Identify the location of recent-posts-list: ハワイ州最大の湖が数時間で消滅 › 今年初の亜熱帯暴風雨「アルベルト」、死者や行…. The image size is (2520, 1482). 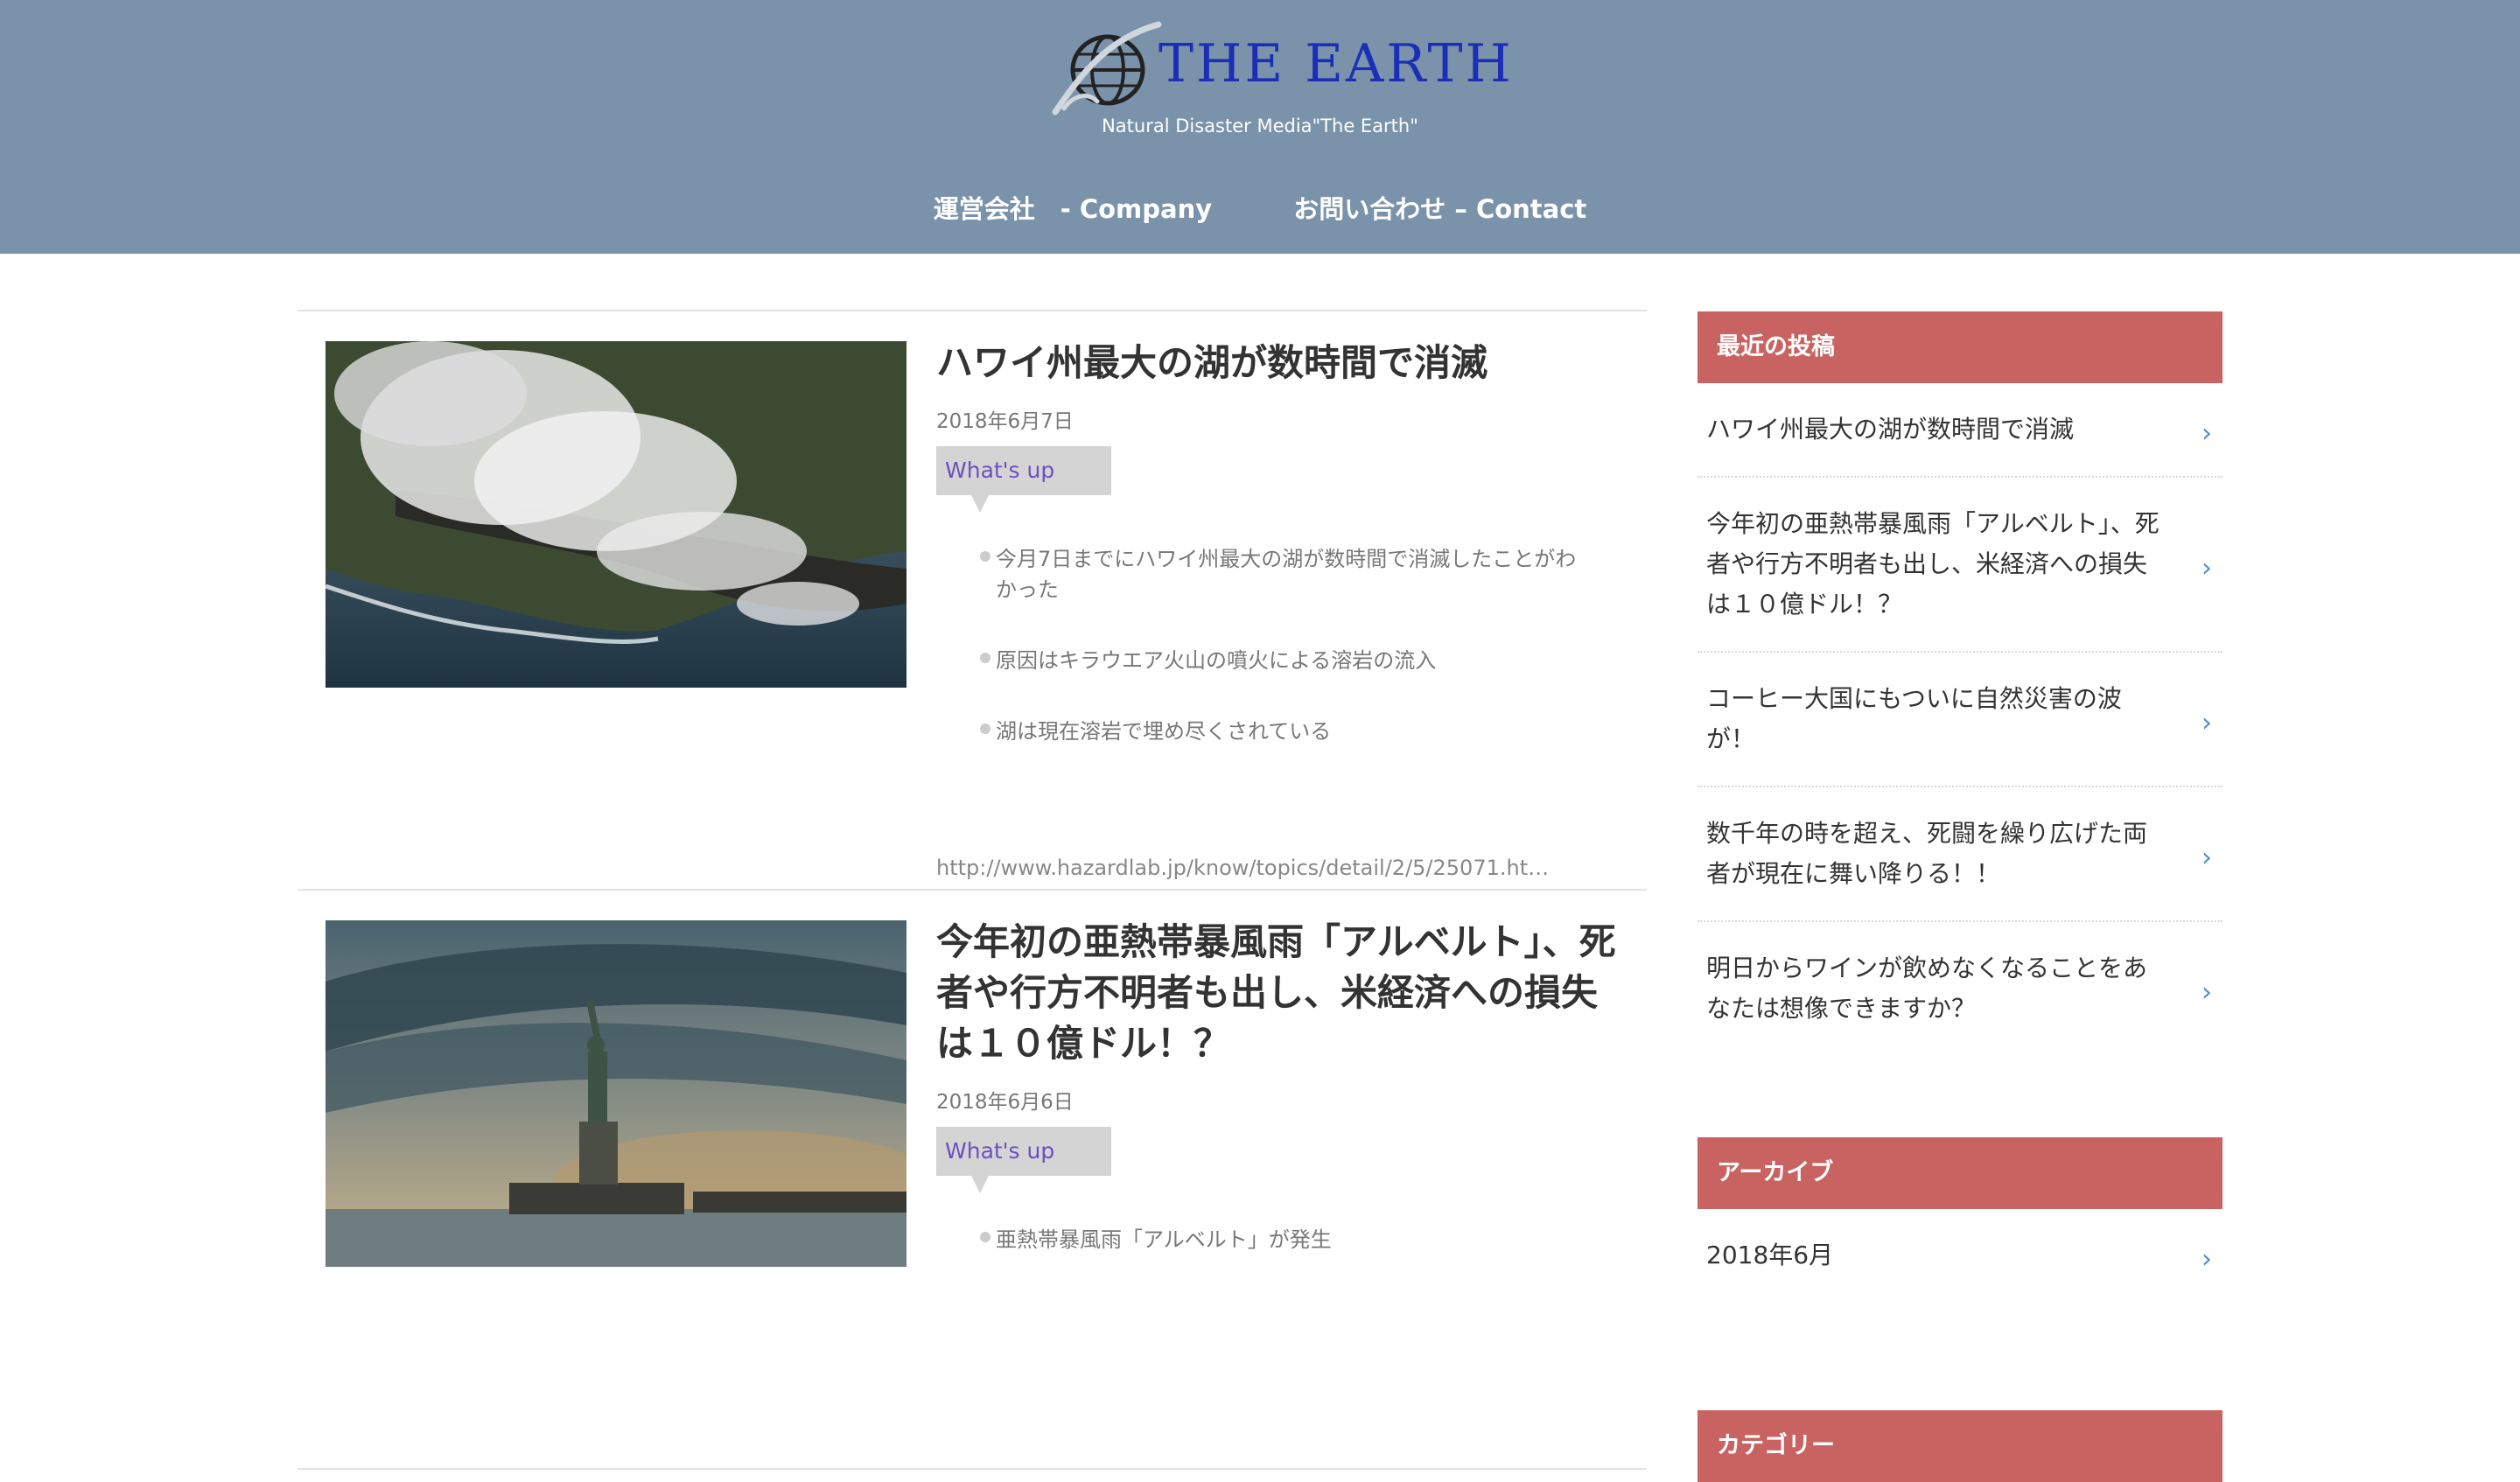
(1960, 719).